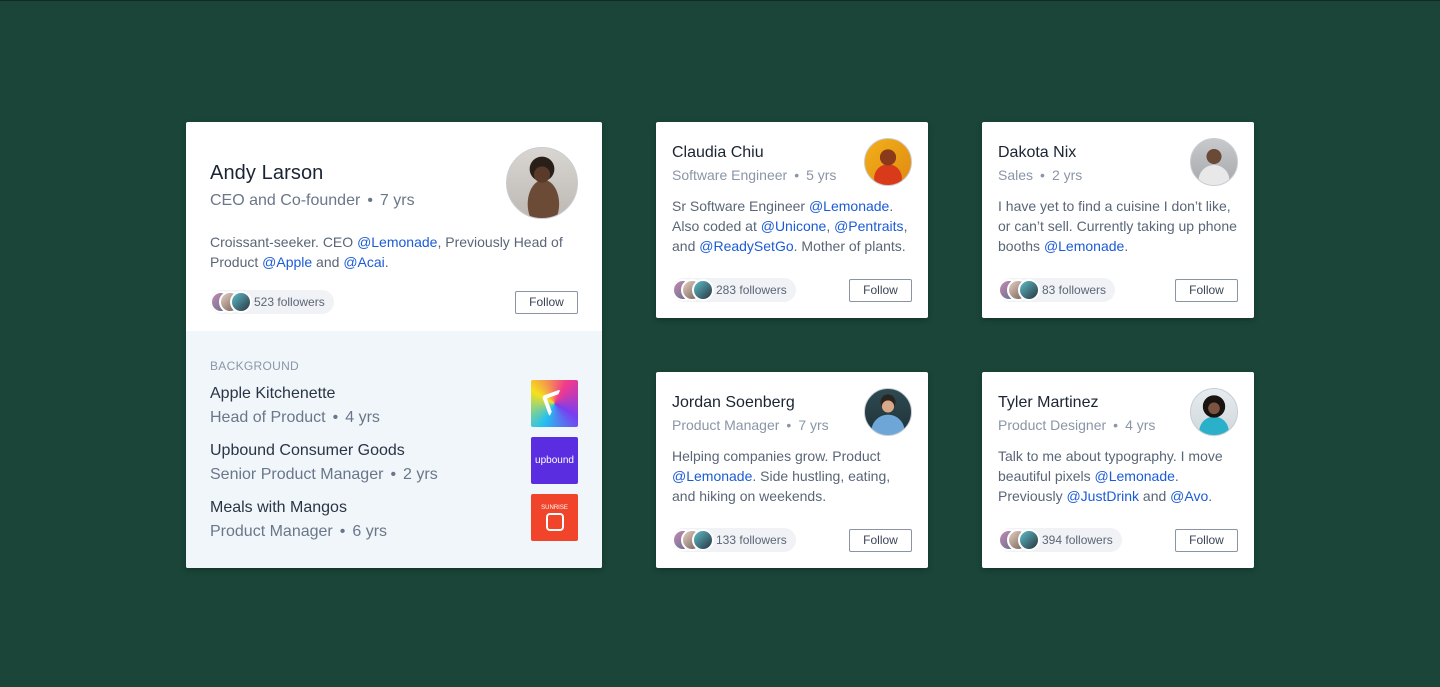 The image size is (1440, 687). I want to click on followers-count: 283 followers, so click(751, 290).